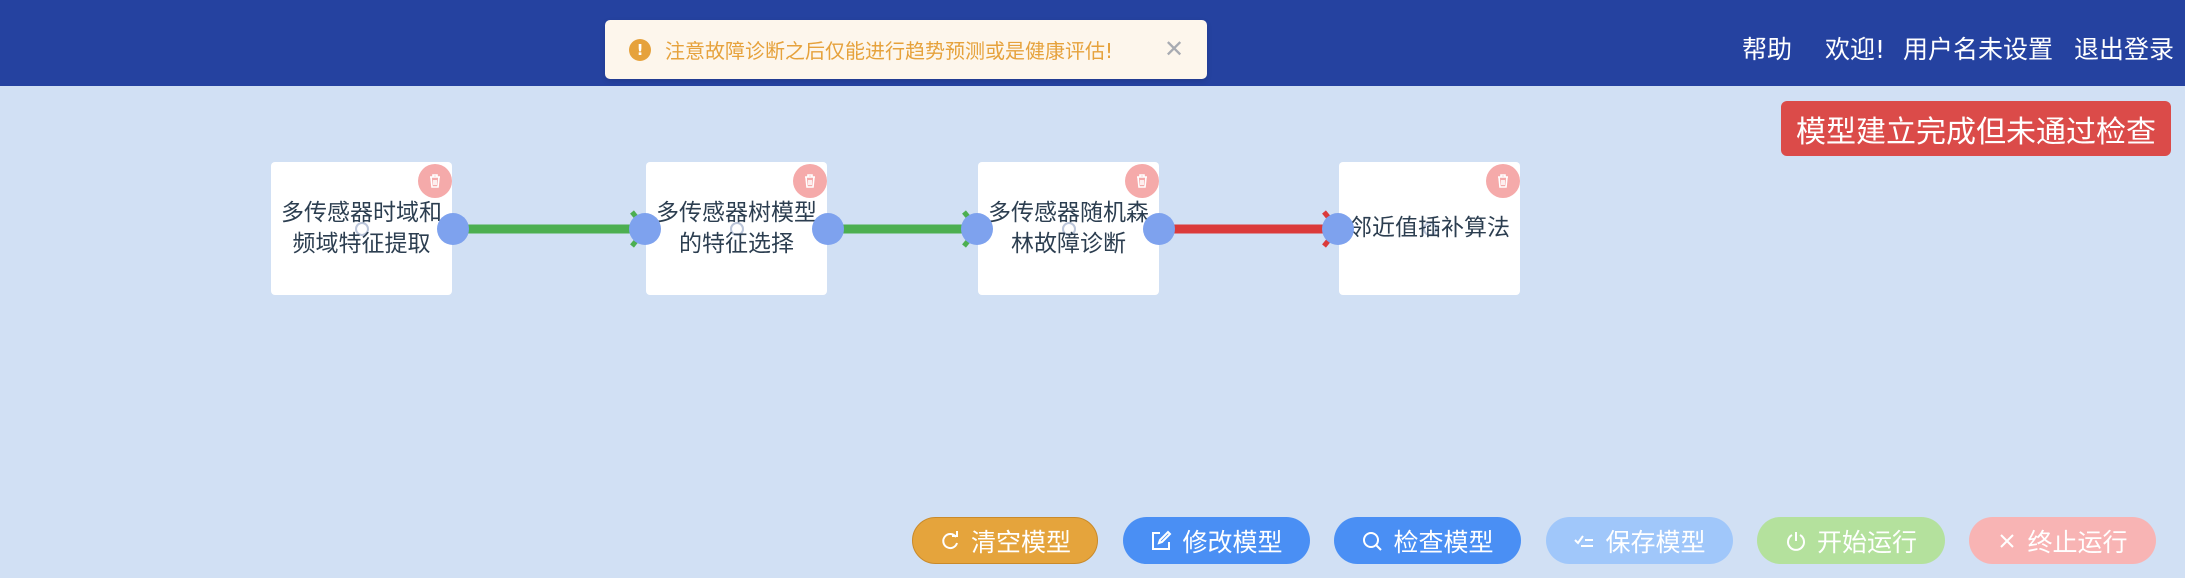  Describe the element at coordinates (2124, 48) in the screenshot. I see `logout-link: 退出登录` at that location.